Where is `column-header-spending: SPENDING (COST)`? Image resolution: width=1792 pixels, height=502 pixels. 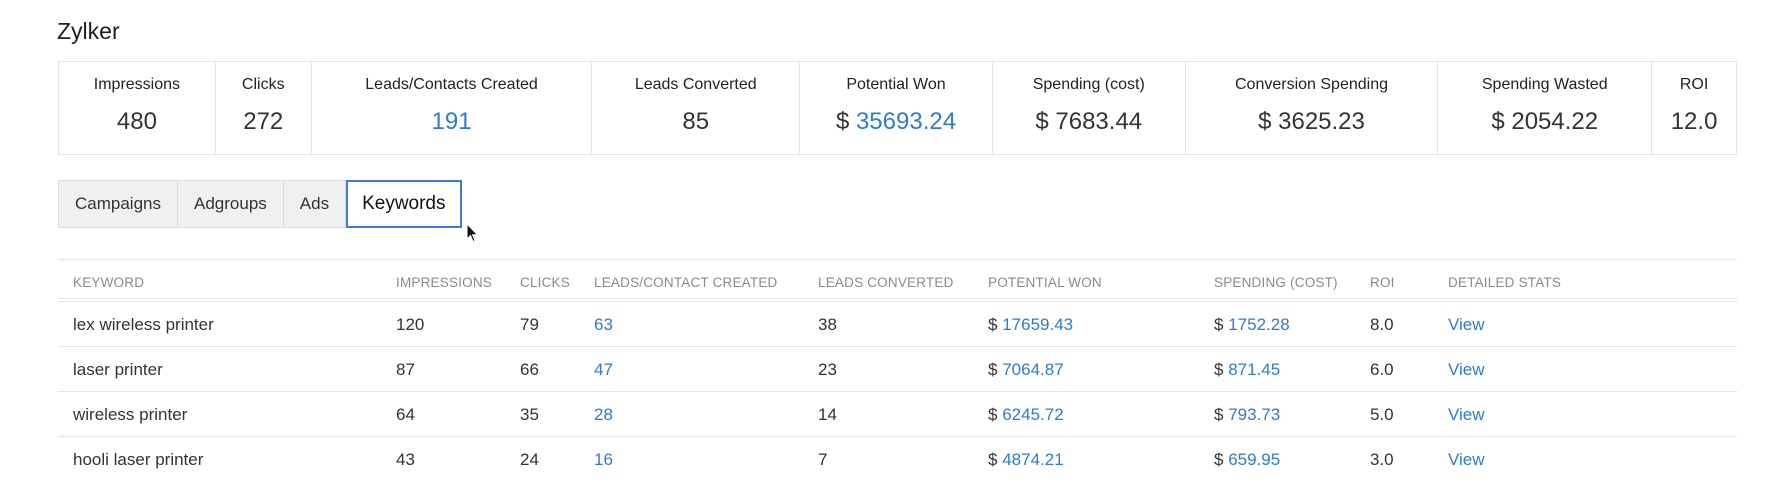 column-header-spending: SPENDING (COST) is located at coordinates (1276, 282).